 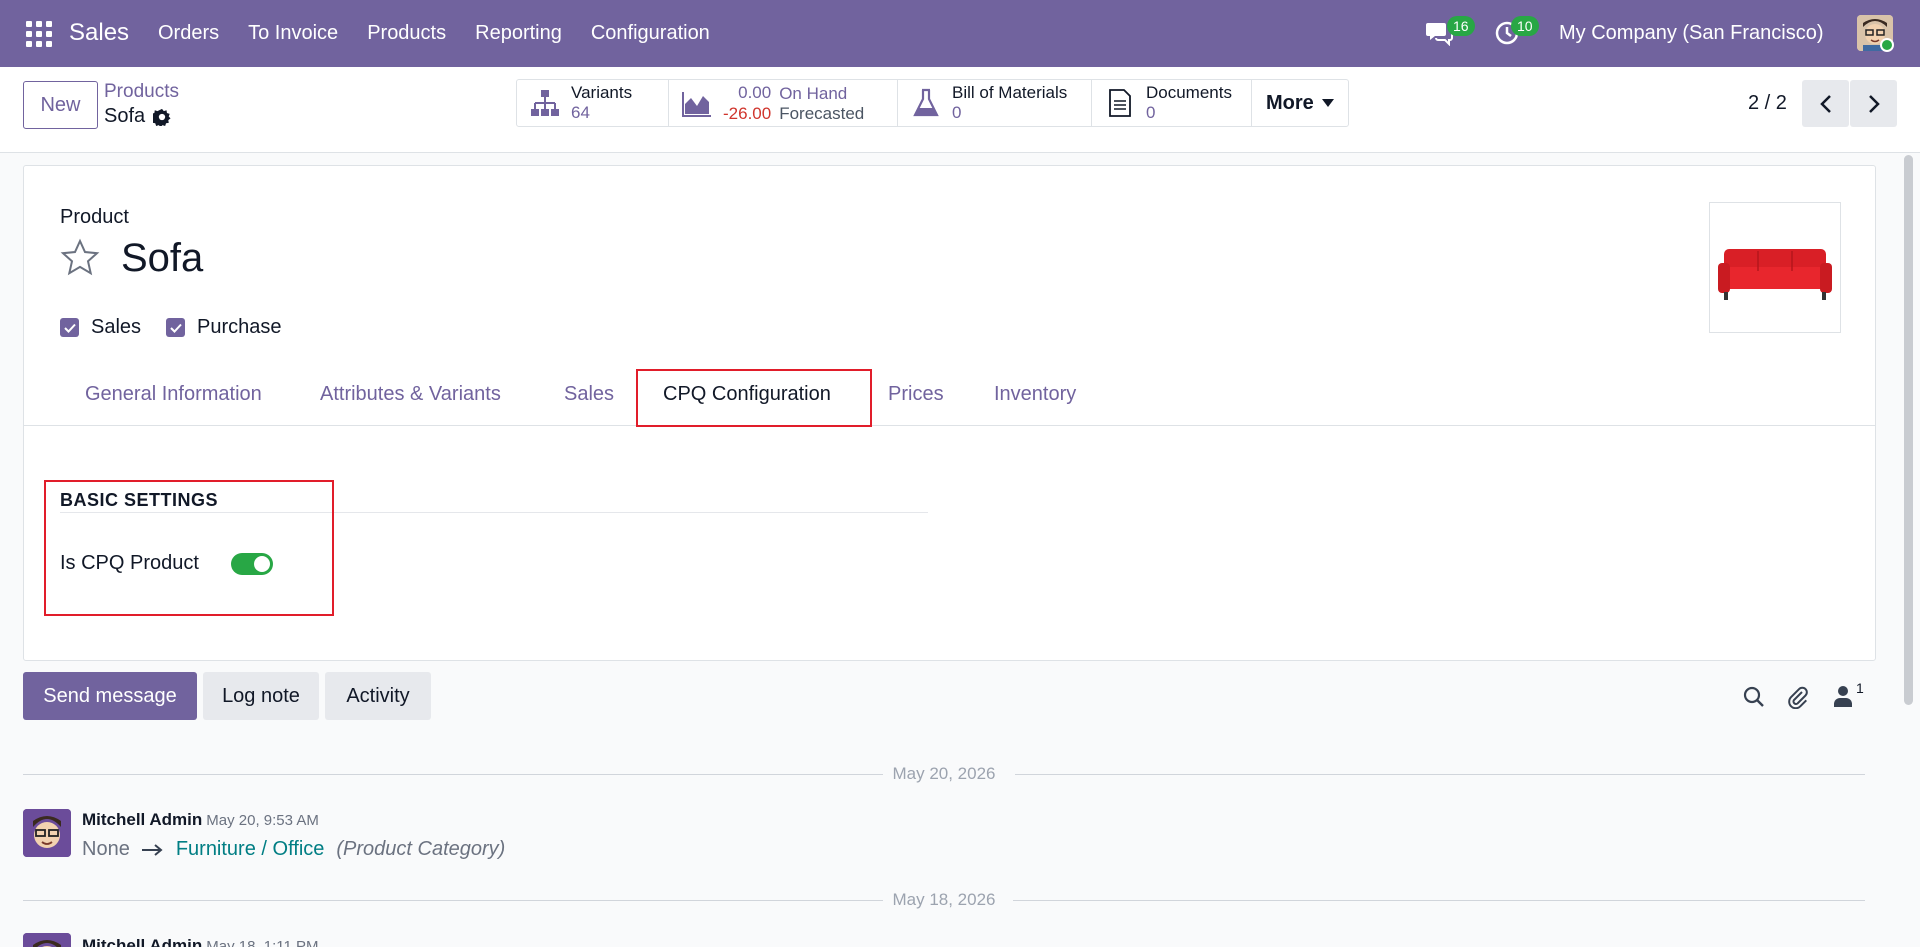 I want to click on app-name: Sales, so click(x=99, y=33).